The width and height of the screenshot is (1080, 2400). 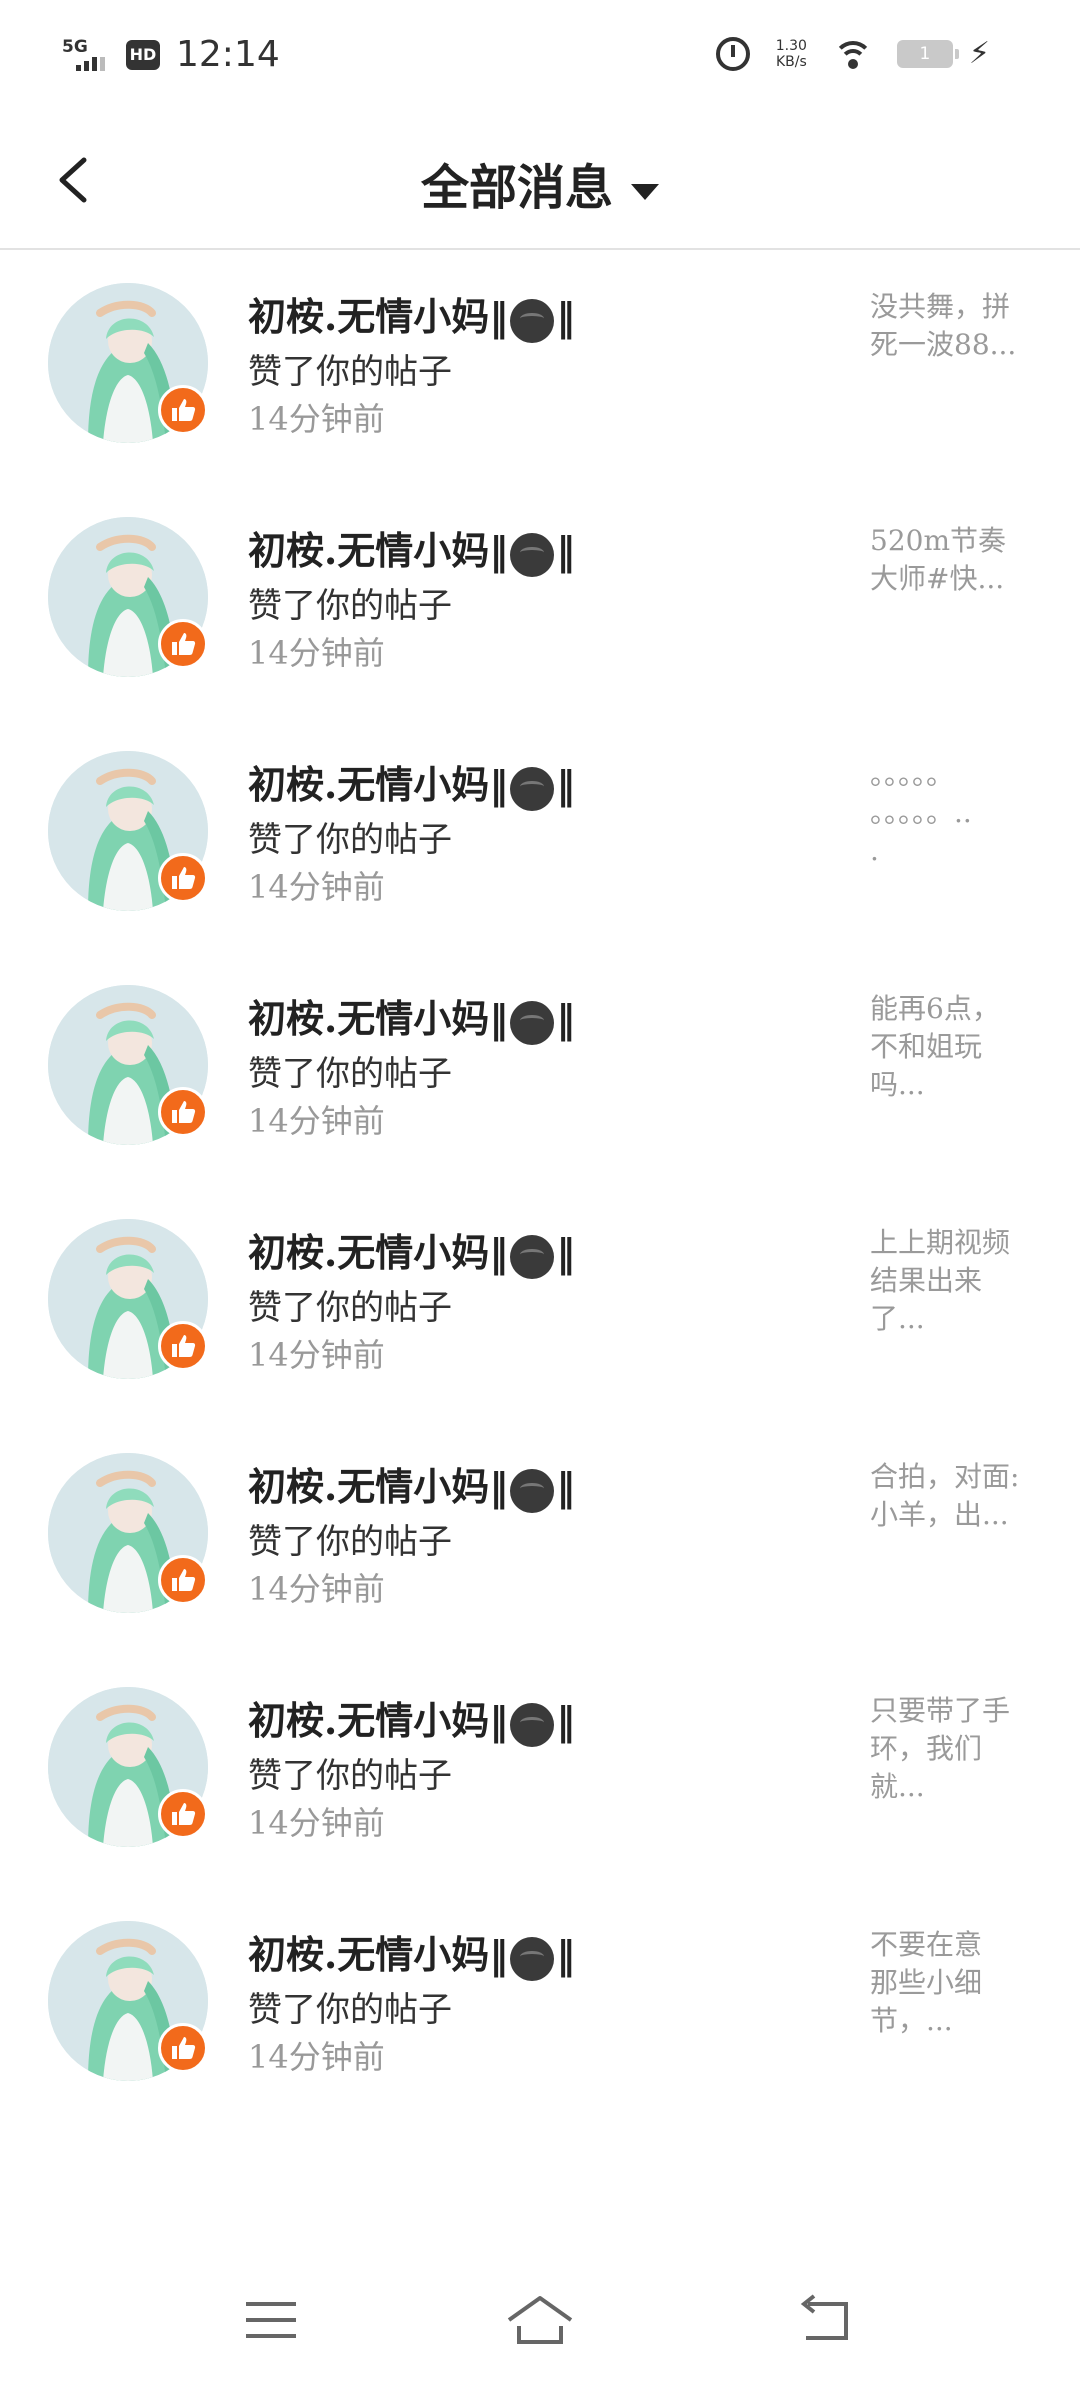 What do you see at coordinates (960, 813) in the screenshot?
I see `post-preview: 。。。。。 。。。。。.. .` at bounding box center [960, 813].